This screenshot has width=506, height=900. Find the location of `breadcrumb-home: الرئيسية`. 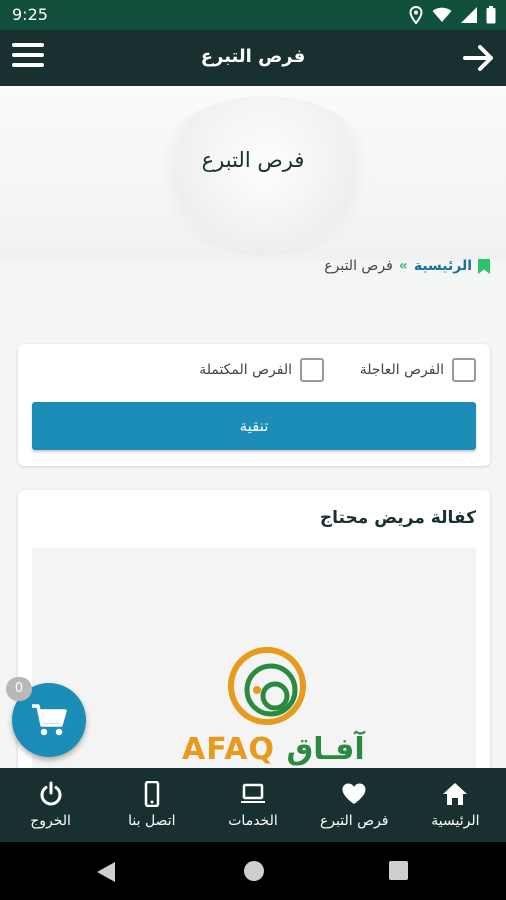

breadcrumb-home: الرئيسية is located at coordinates (443, 266).